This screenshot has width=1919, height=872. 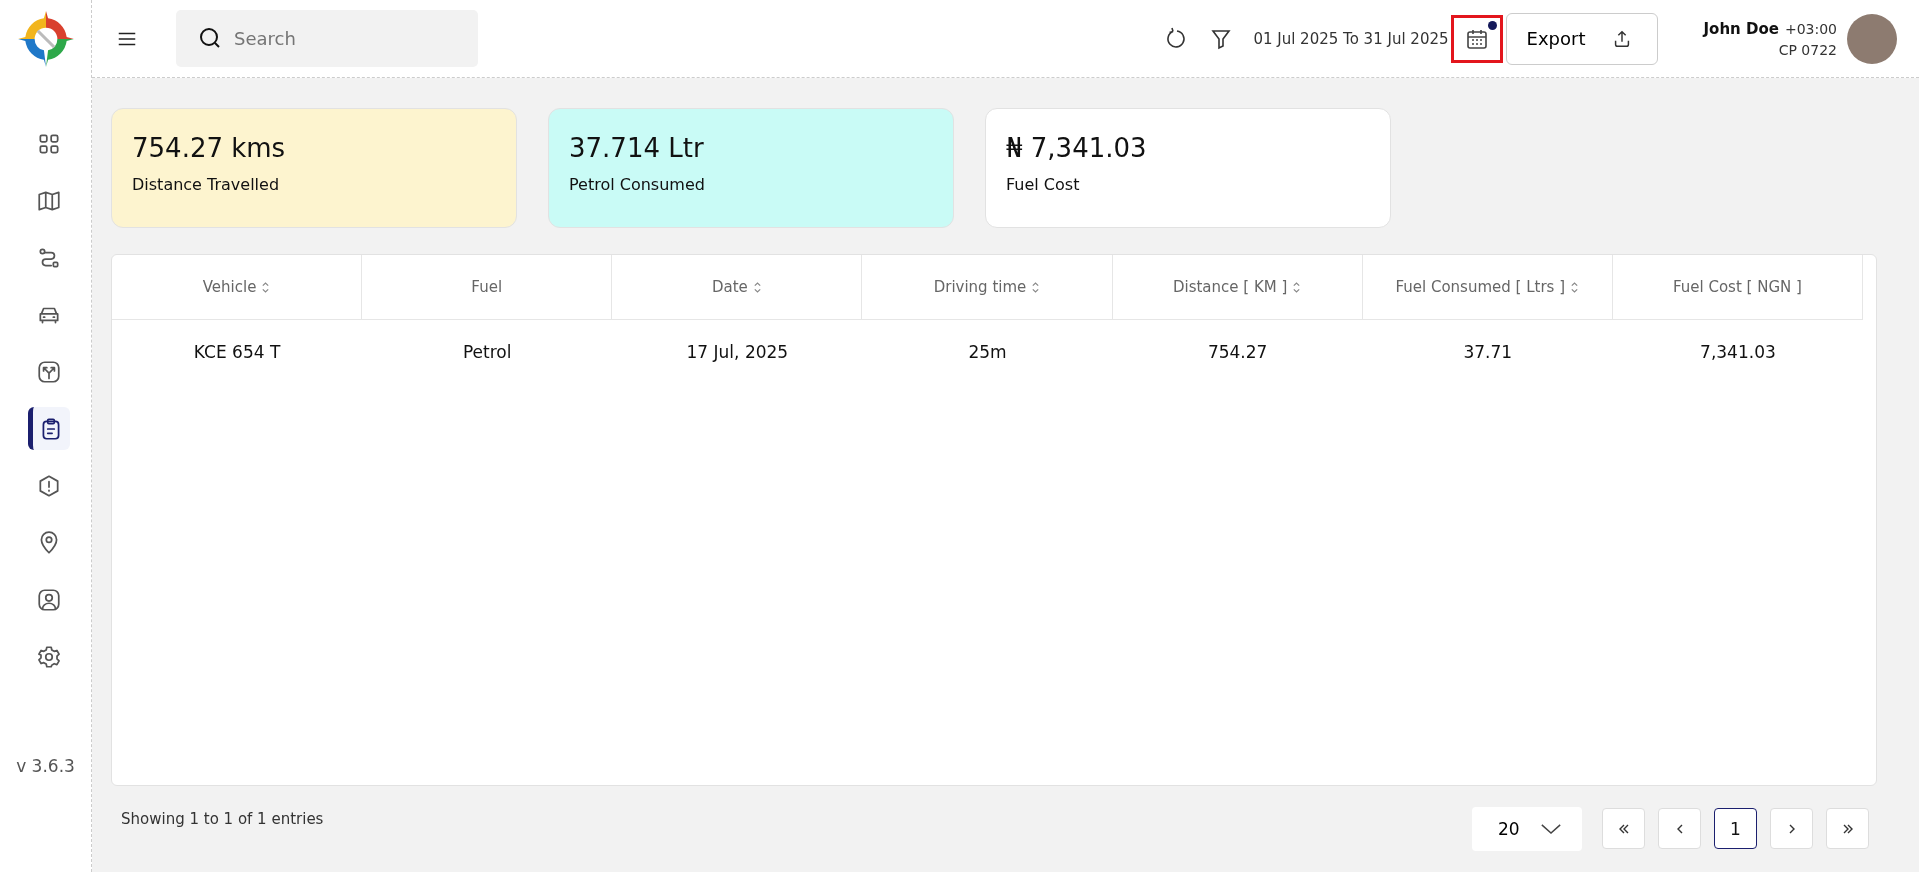 What do you see at coordinates (980, 287) in the screenshot?
I see `column-label: Driving time` at bounding box center [980, 287].